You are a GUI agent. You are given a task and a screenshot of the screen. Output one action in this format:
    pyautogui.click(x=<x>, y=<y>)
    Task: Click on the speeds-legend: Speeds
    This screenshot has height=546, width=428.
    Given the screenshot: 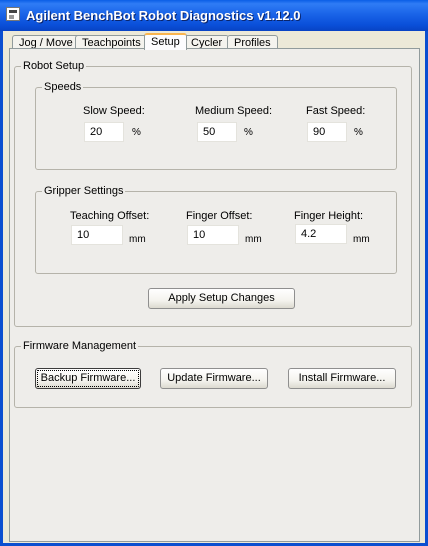 What is the action you would take?
    pyautogui.click(x=63, y=87)
    